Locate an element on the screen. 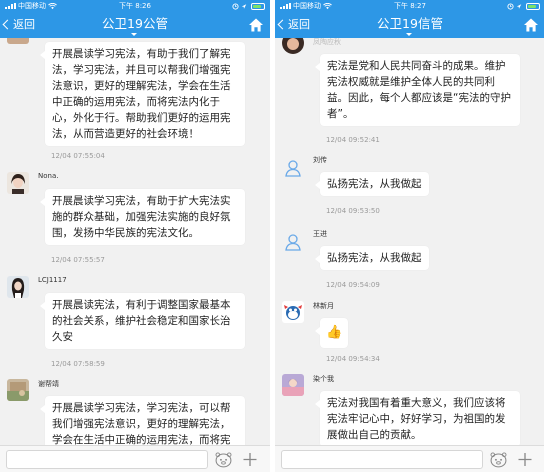 The width and height of the screenshot is (544, 472). sender-name: 王进 is located at coordinates (320, 234).